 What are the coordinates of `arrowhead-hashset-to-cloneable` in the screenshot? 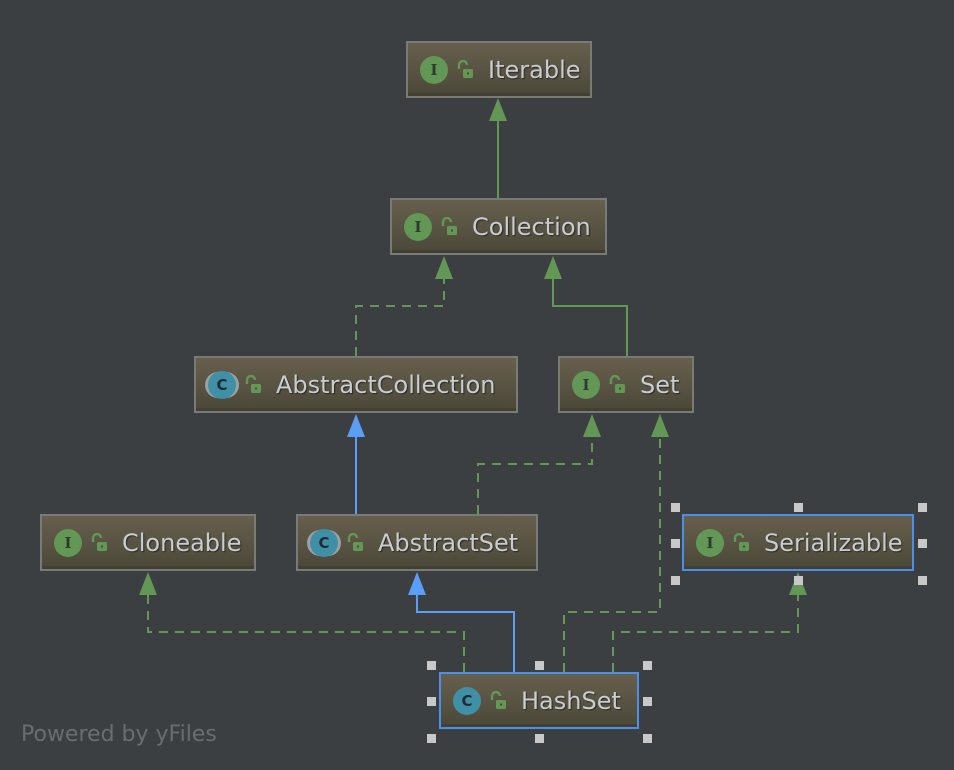 It's located at (148, 583).